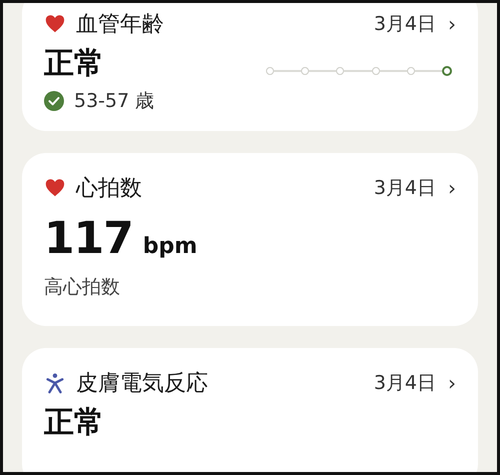  Describe the element at coordinates (88, 238) in the screenshot. I see `heart-rate-value: 117` at that location.